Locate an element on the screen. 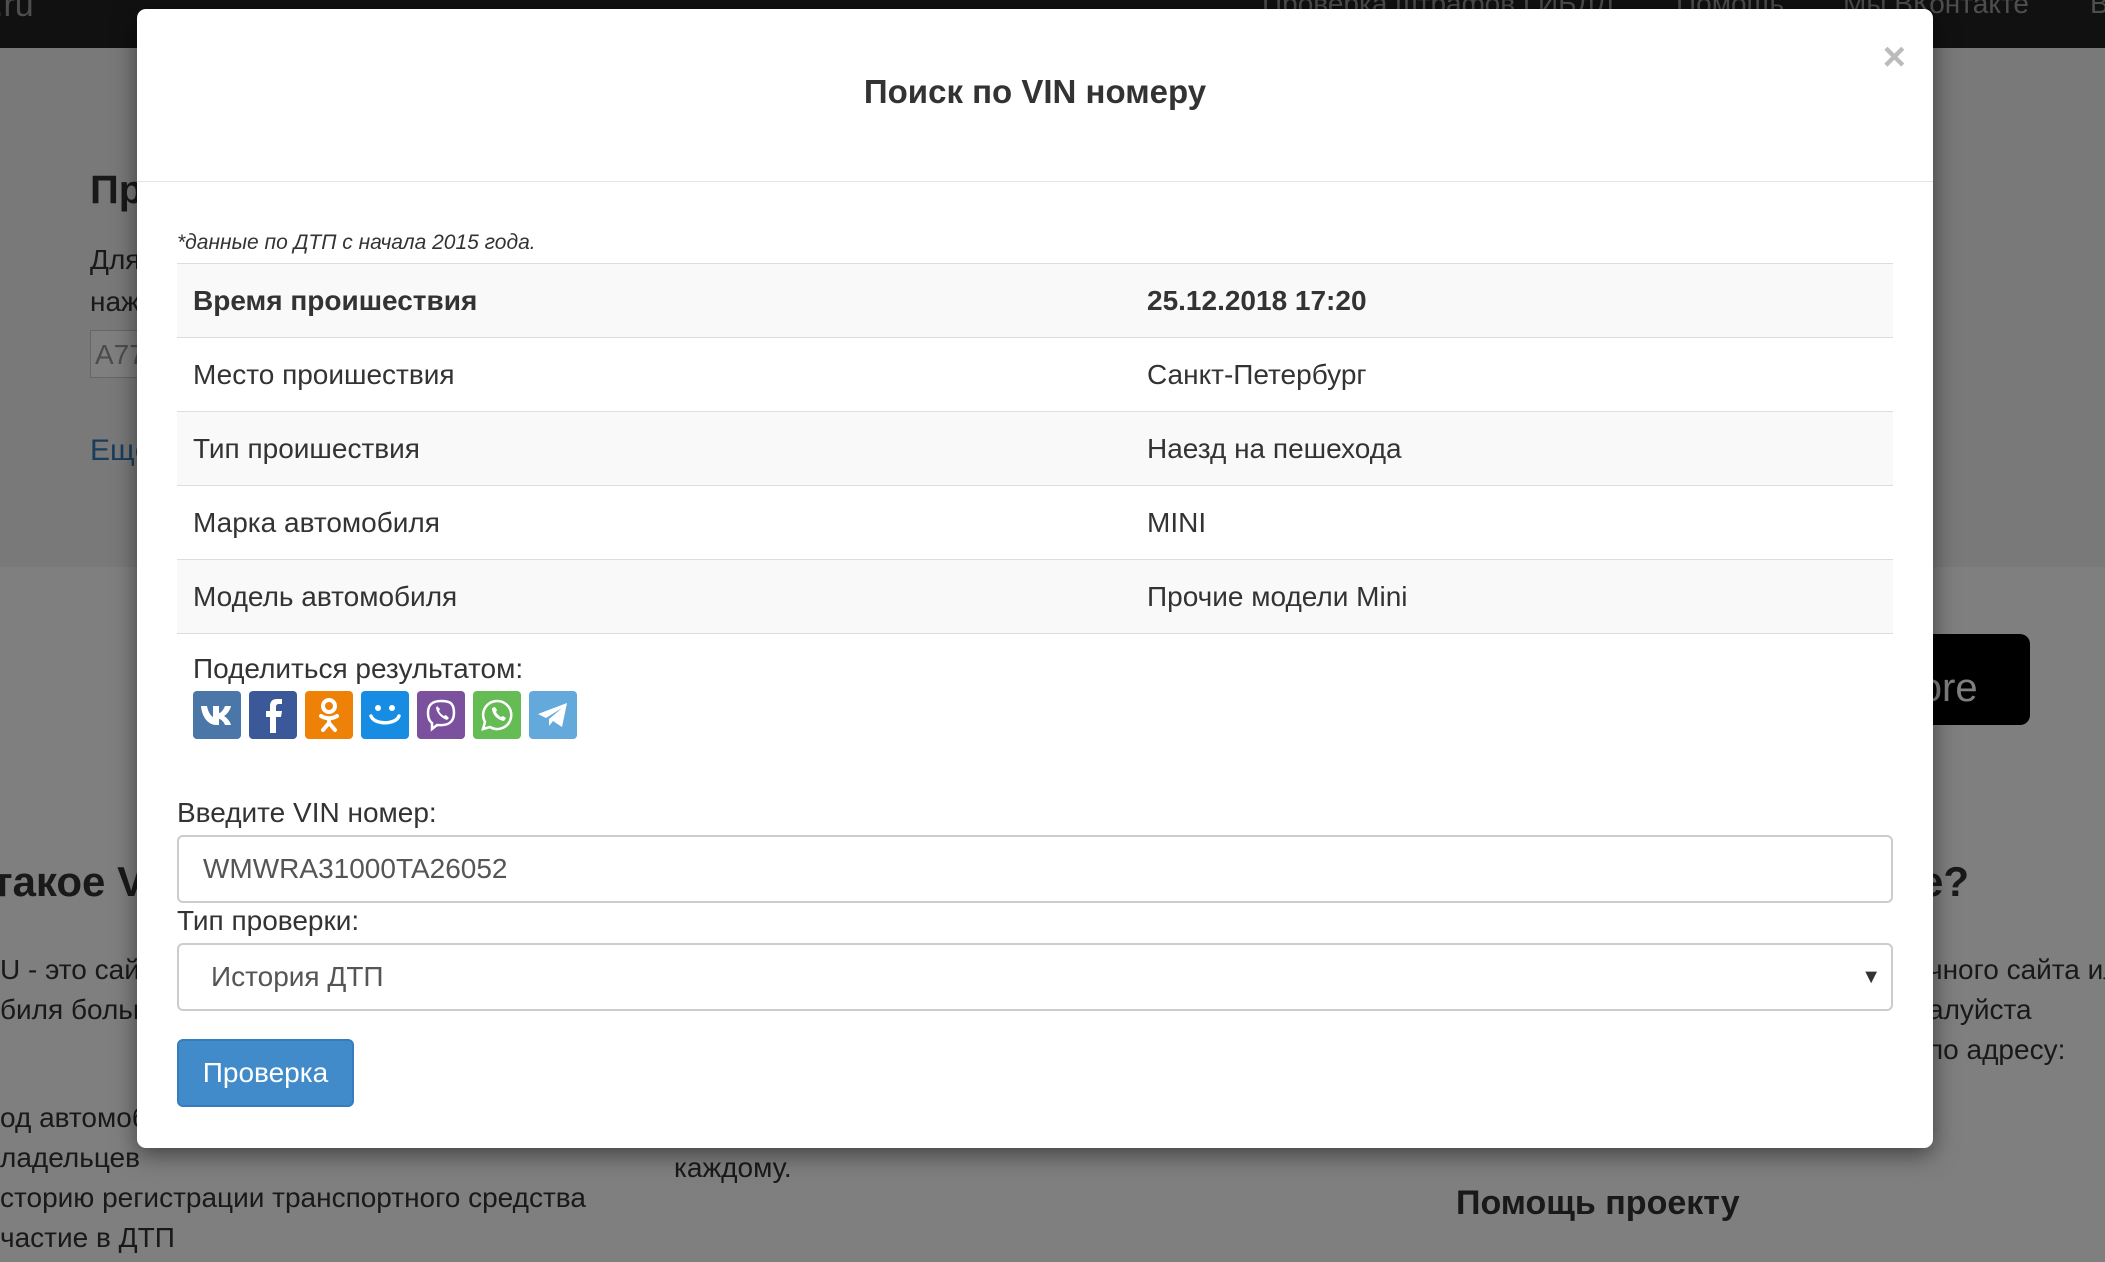 The width and height of the screenshot is (2105, 1262). vin-label: Введите VIN номер: is located at coordinates (307, 812).